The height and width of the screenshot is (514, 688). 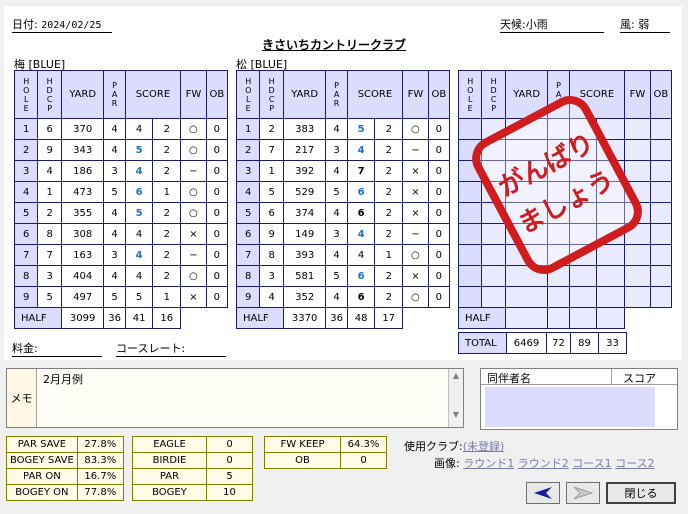 I want to click on club-use: 使用クラブ:(未登録), so click(x=454, y=446).